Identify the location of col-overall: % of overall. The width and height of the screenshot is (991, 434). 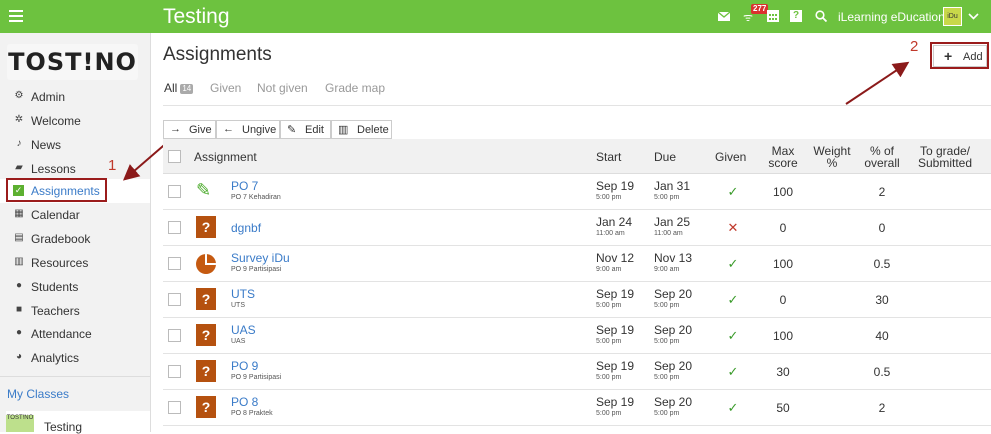
(882, 157).